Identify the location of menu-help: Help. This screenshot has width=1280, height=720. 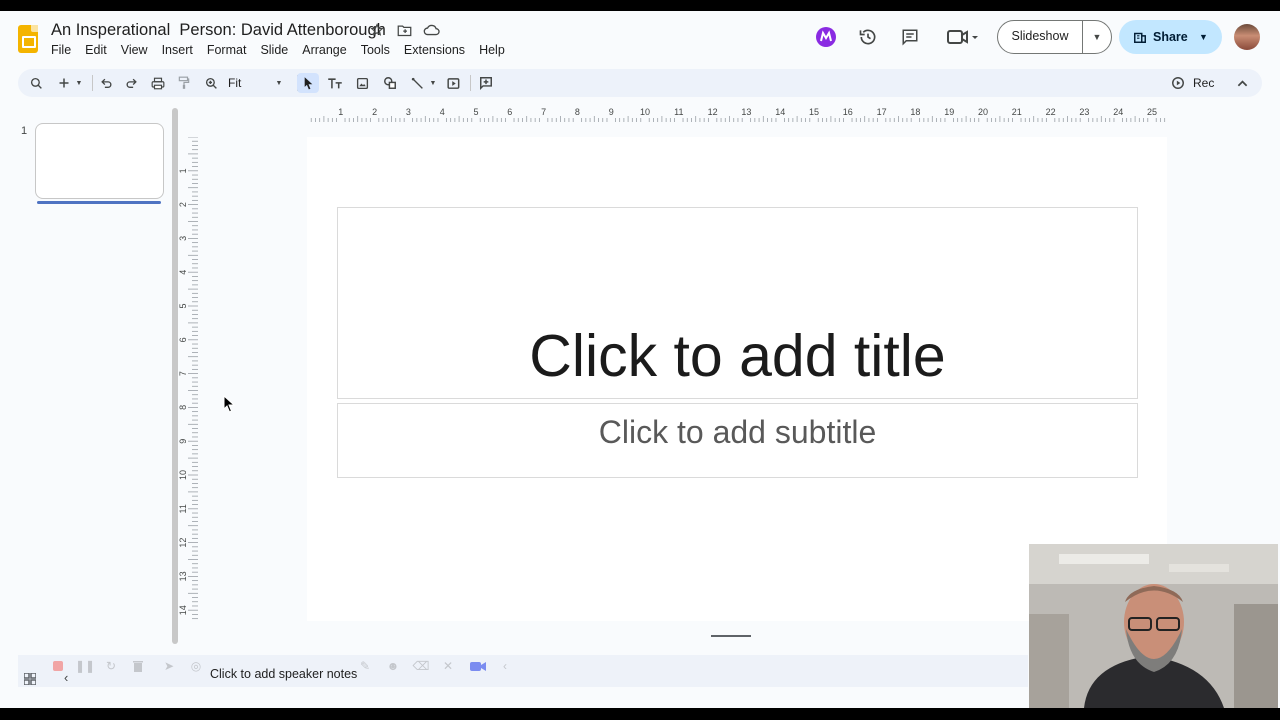
(492, 50).